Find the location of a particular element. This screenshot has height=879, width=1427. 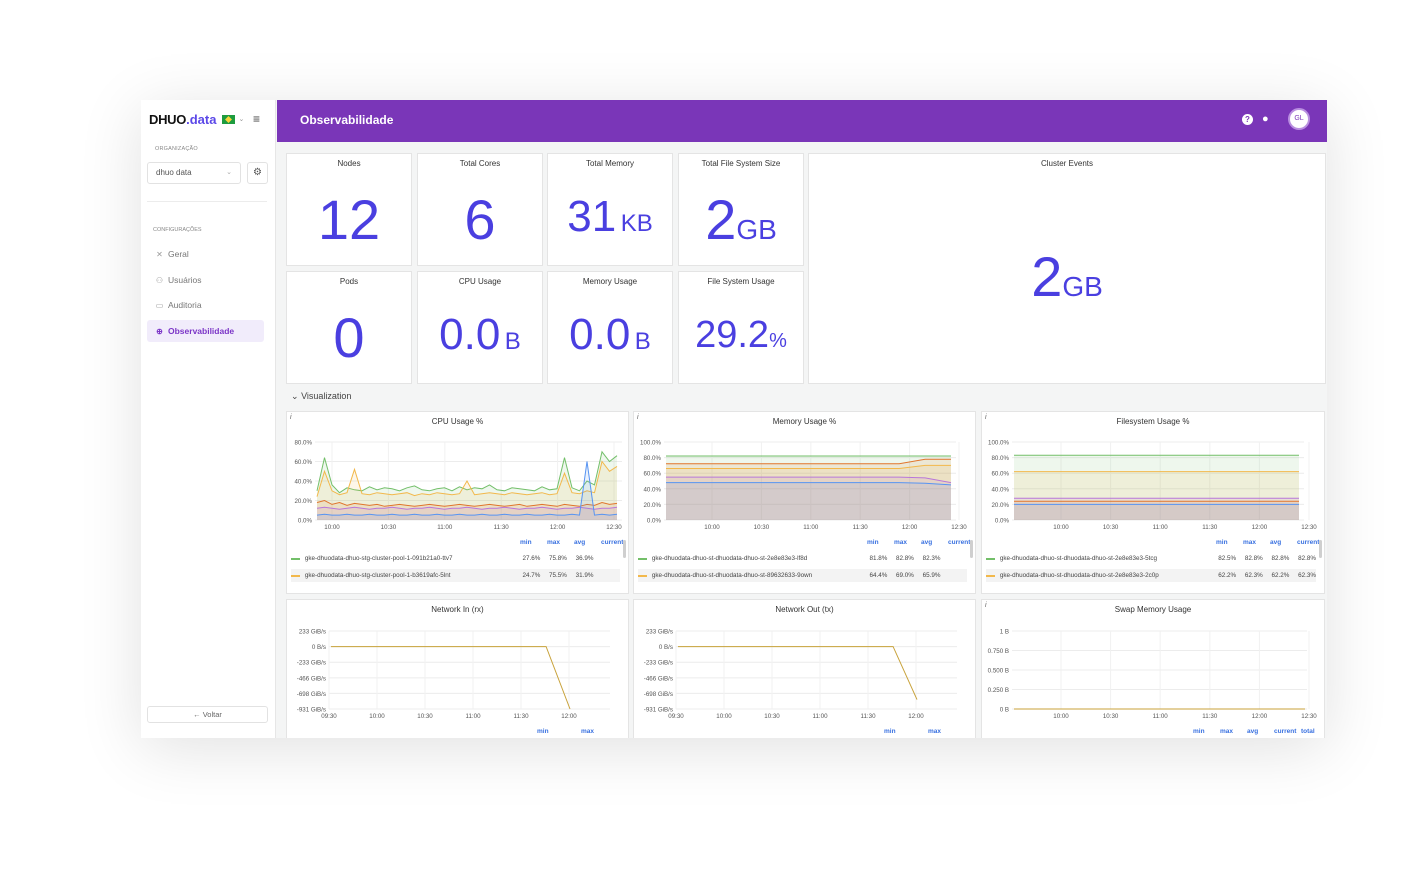

sidebar-item-geral: ✕ Geral is located at coordinates (205, 254).